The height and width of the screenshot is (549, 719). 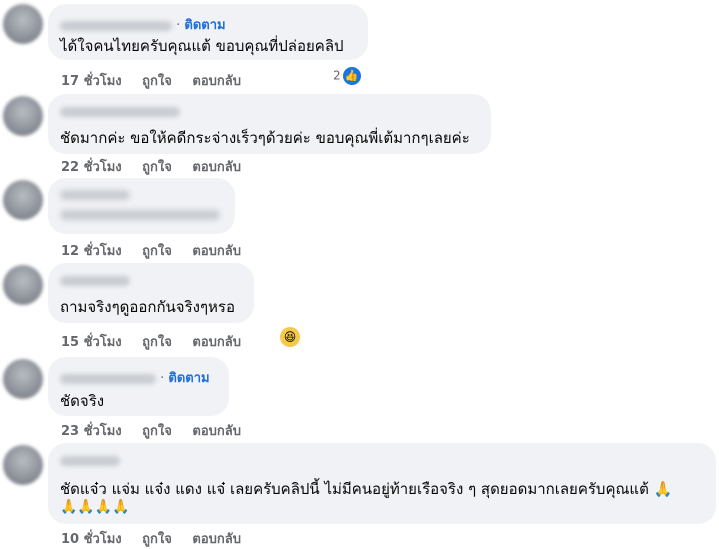 I want to click on comment-actions: 23 ชั่วโมง ถูกใจ ตอบกลับ, so click(x=159, y=430).